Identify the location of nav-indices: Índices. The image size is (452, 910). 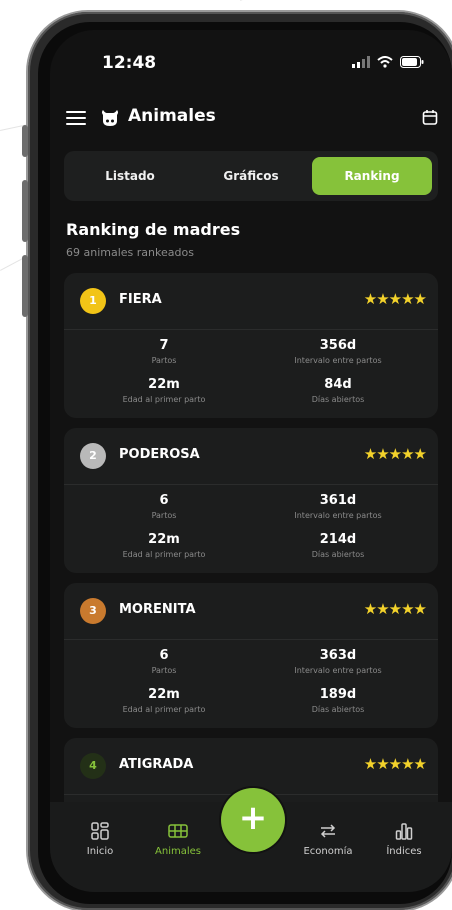
(404, 839).